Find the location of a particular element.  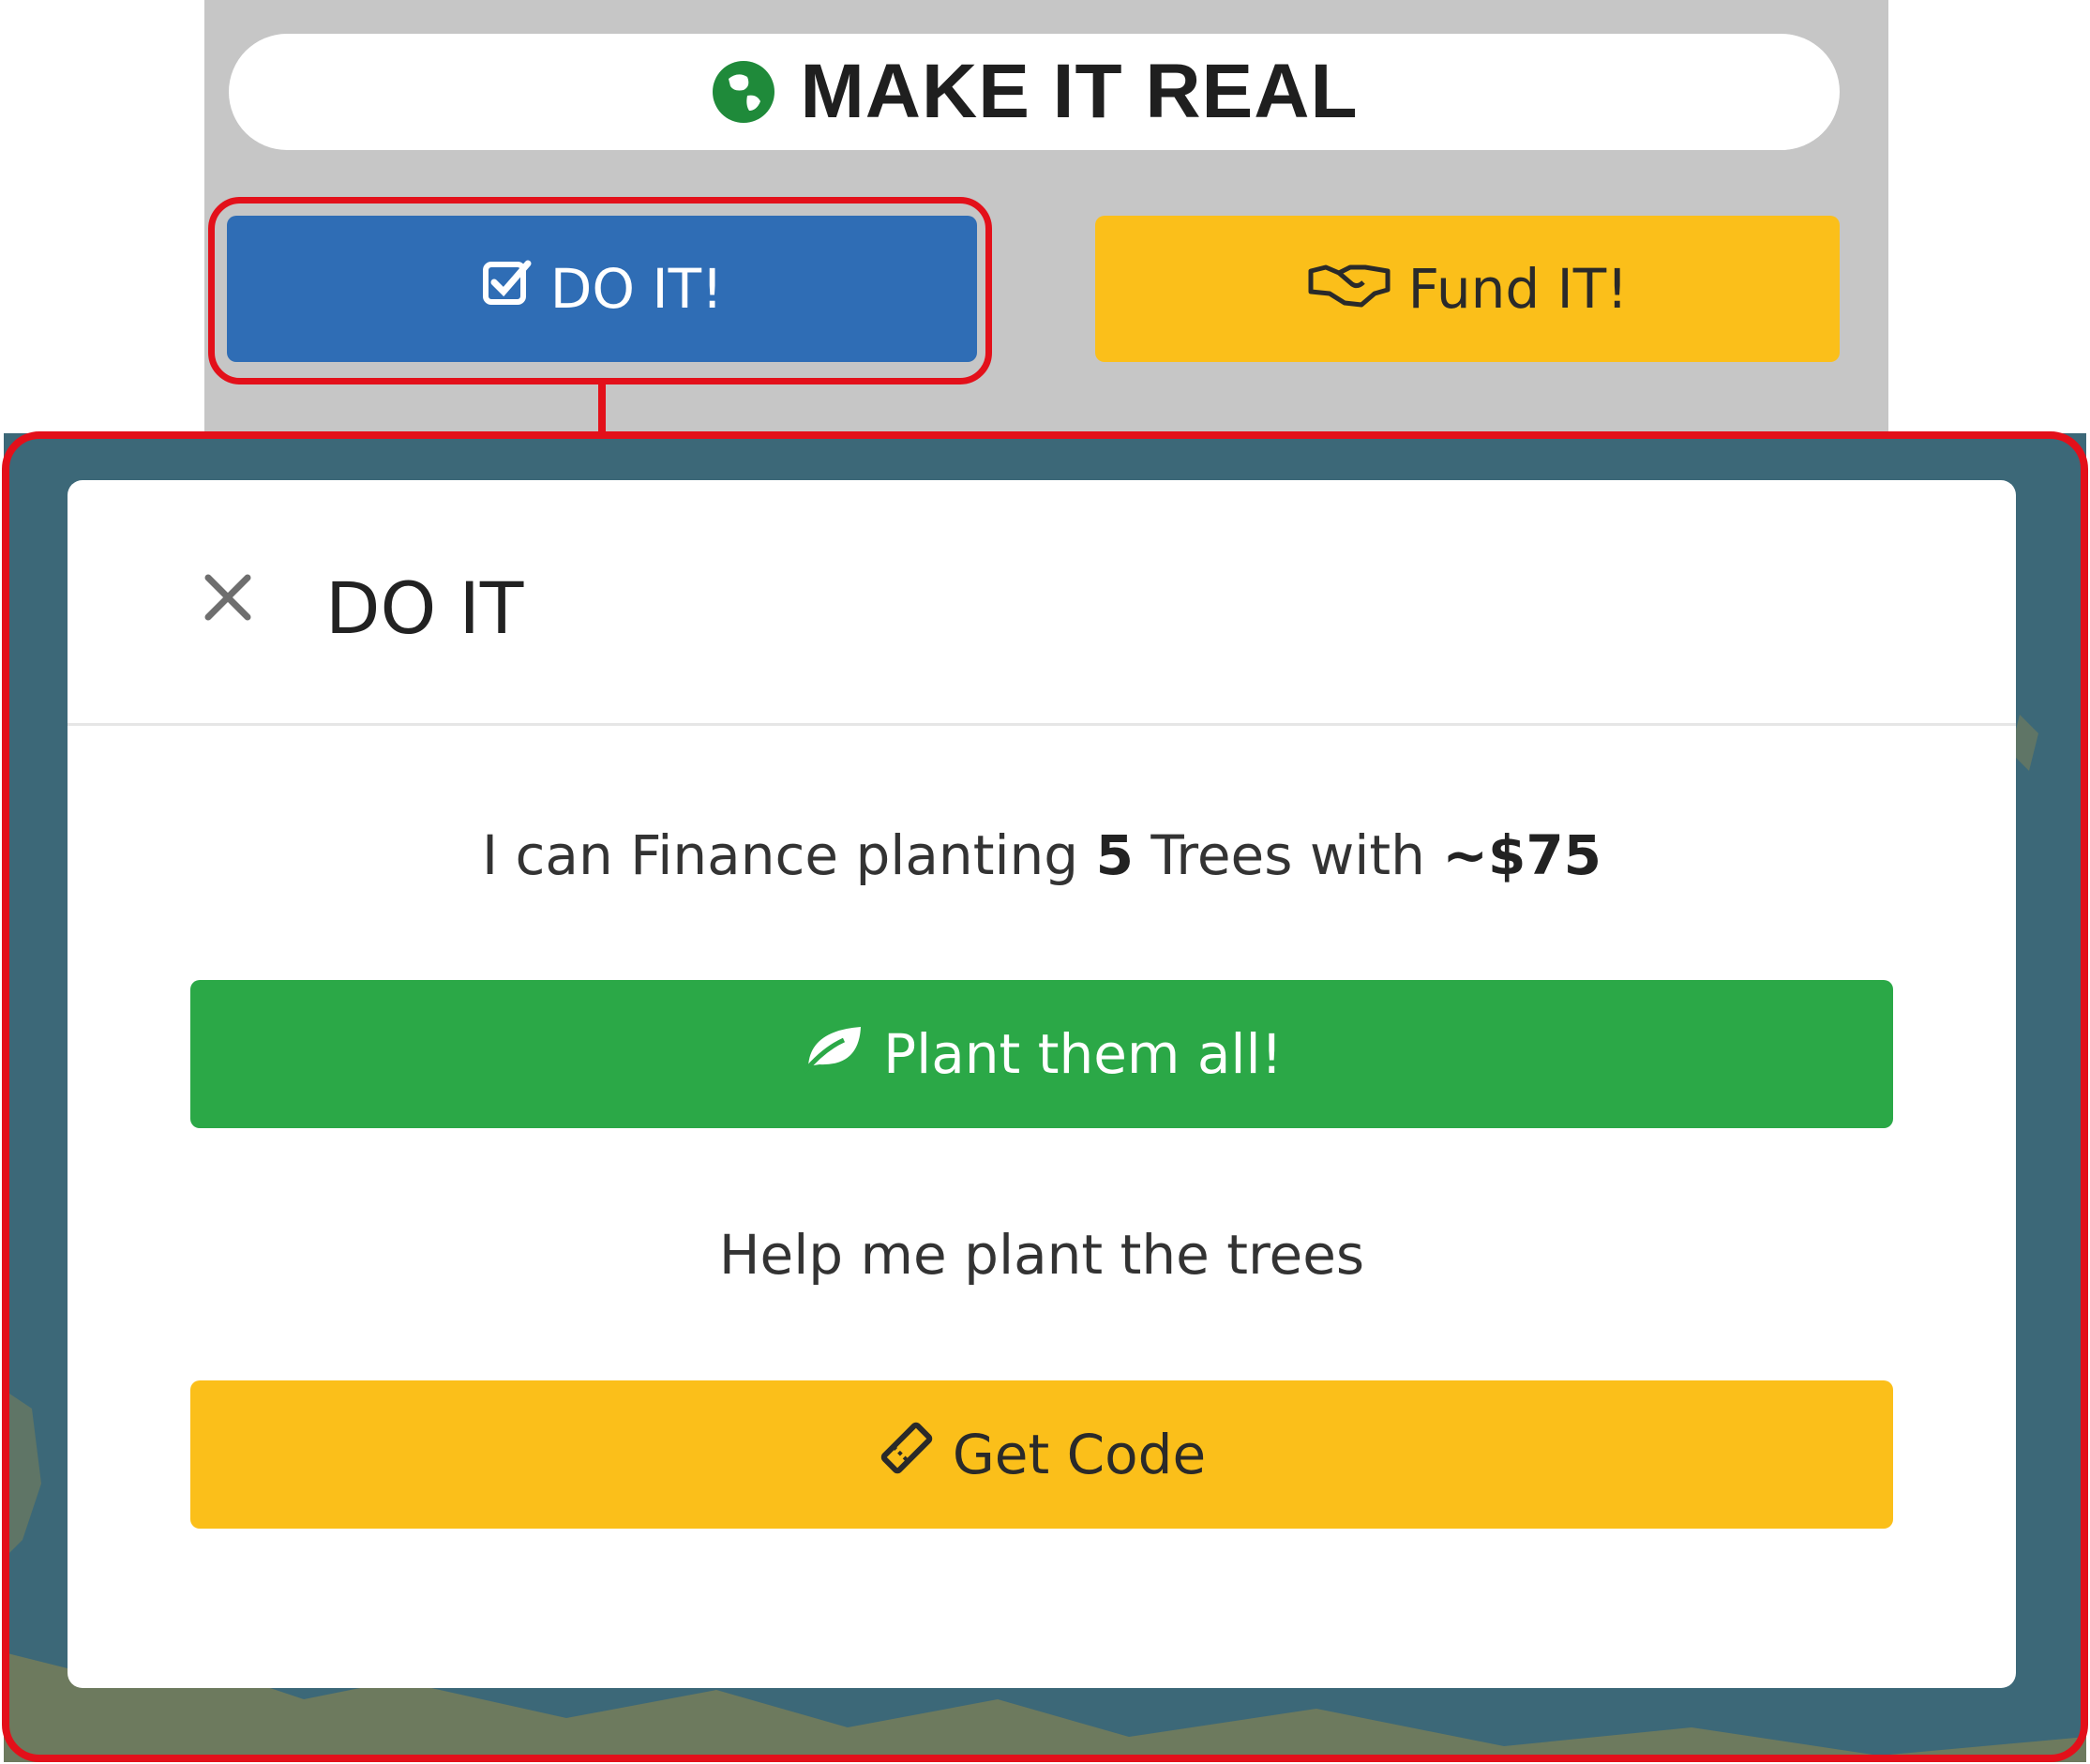

do-it-label: DO IT! is located at coordinates (636, 289).